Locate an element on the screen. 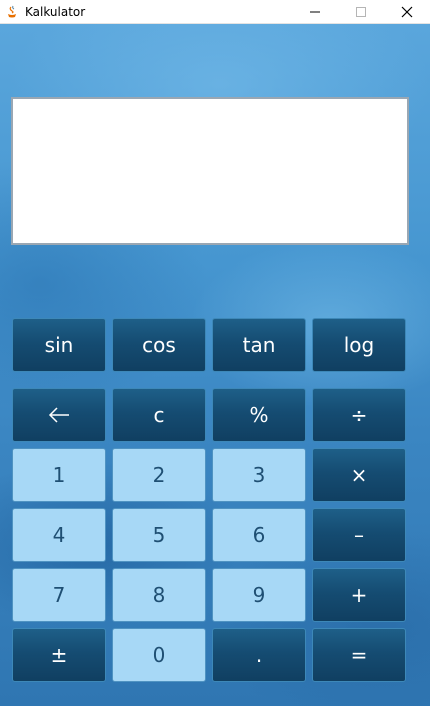  digit-2-button: 2 is located at coordinates (159, 475).